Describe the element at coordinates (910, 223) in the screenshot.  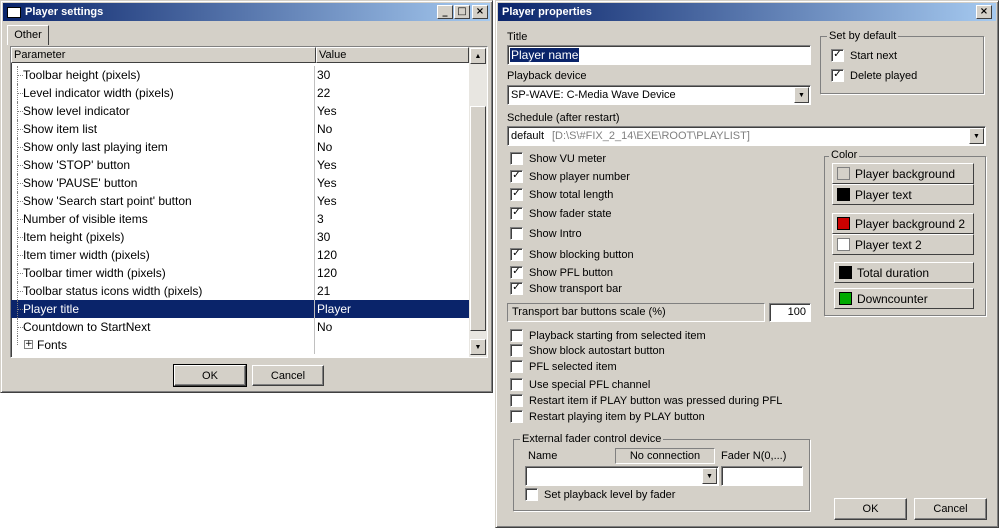
I see `color-label: Player background 2` at that location.